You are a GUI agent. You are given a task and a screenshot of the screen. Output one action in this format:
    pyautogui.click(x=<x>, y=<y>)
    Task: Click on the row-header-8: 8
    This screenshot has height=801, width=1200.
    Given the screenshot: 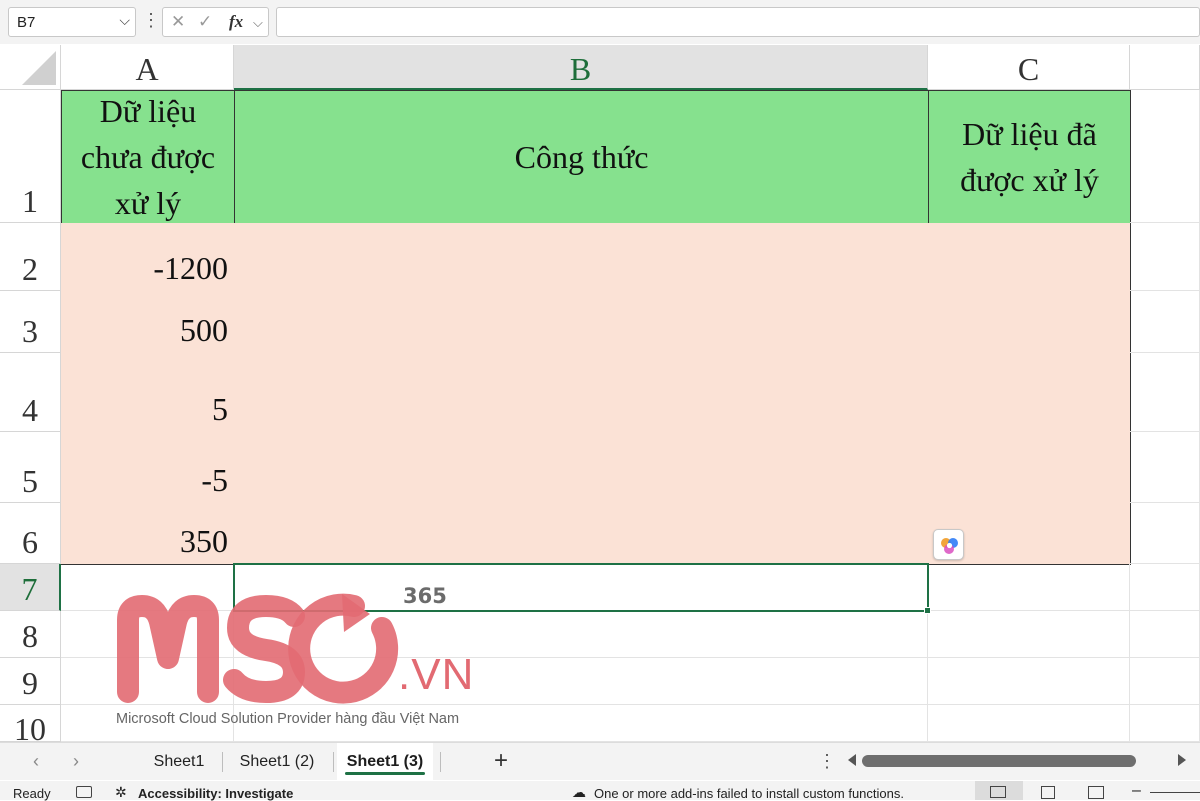 What is the action you would take?
    pyautogui.click(x=30, y=634)
    